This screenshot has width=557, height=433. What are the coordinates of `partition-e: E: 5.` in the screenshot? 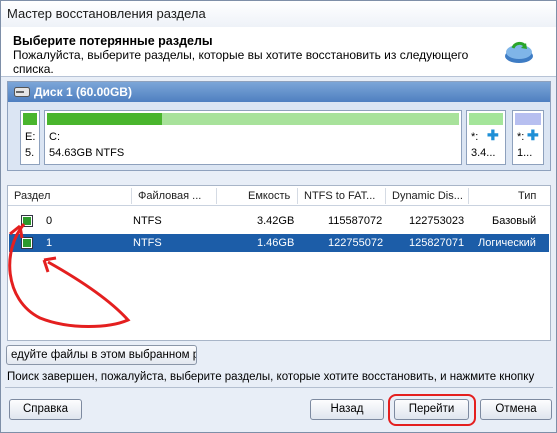 It's located at (30, 137).